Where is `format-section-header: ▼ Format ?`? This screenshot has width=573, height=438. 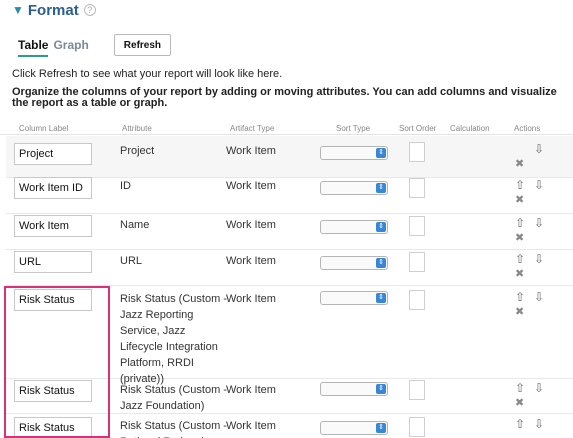 format-section-header: ▼ Format ? is located at coordinates (54, 10).